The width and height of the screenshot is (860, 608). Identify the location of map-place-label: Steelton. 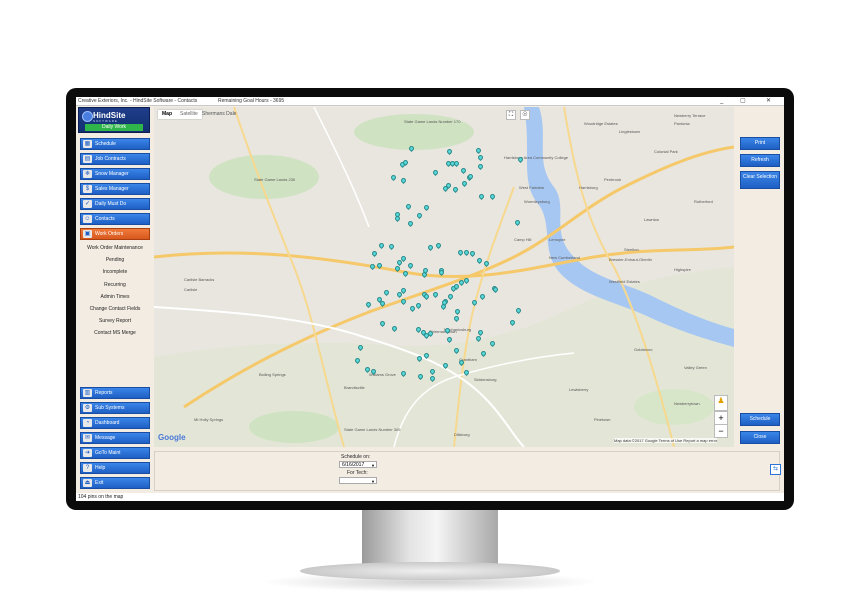
(631, 249).